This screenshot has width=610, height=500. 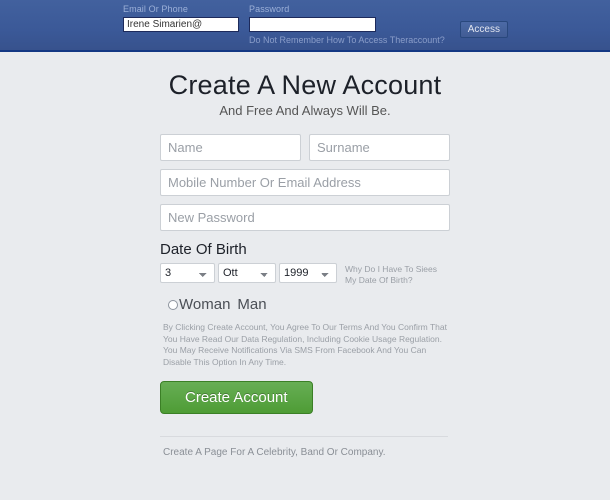 I want to click on cta-wrapper: Create Account, so click(x=305, y=397).